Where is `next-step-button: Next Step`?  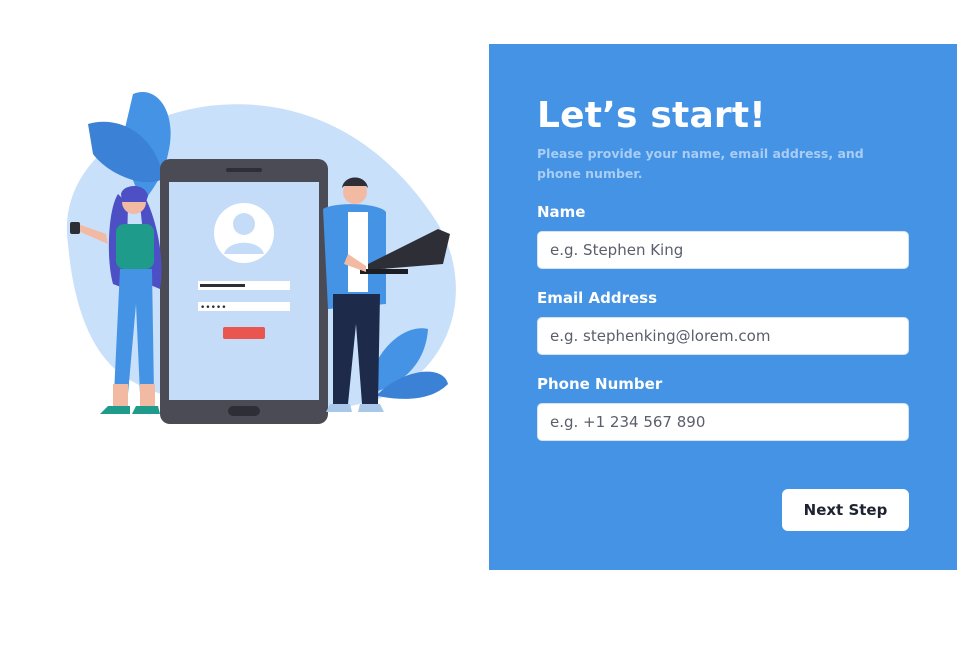
next-step-button: Next Step is located at coordinates (845, 510).